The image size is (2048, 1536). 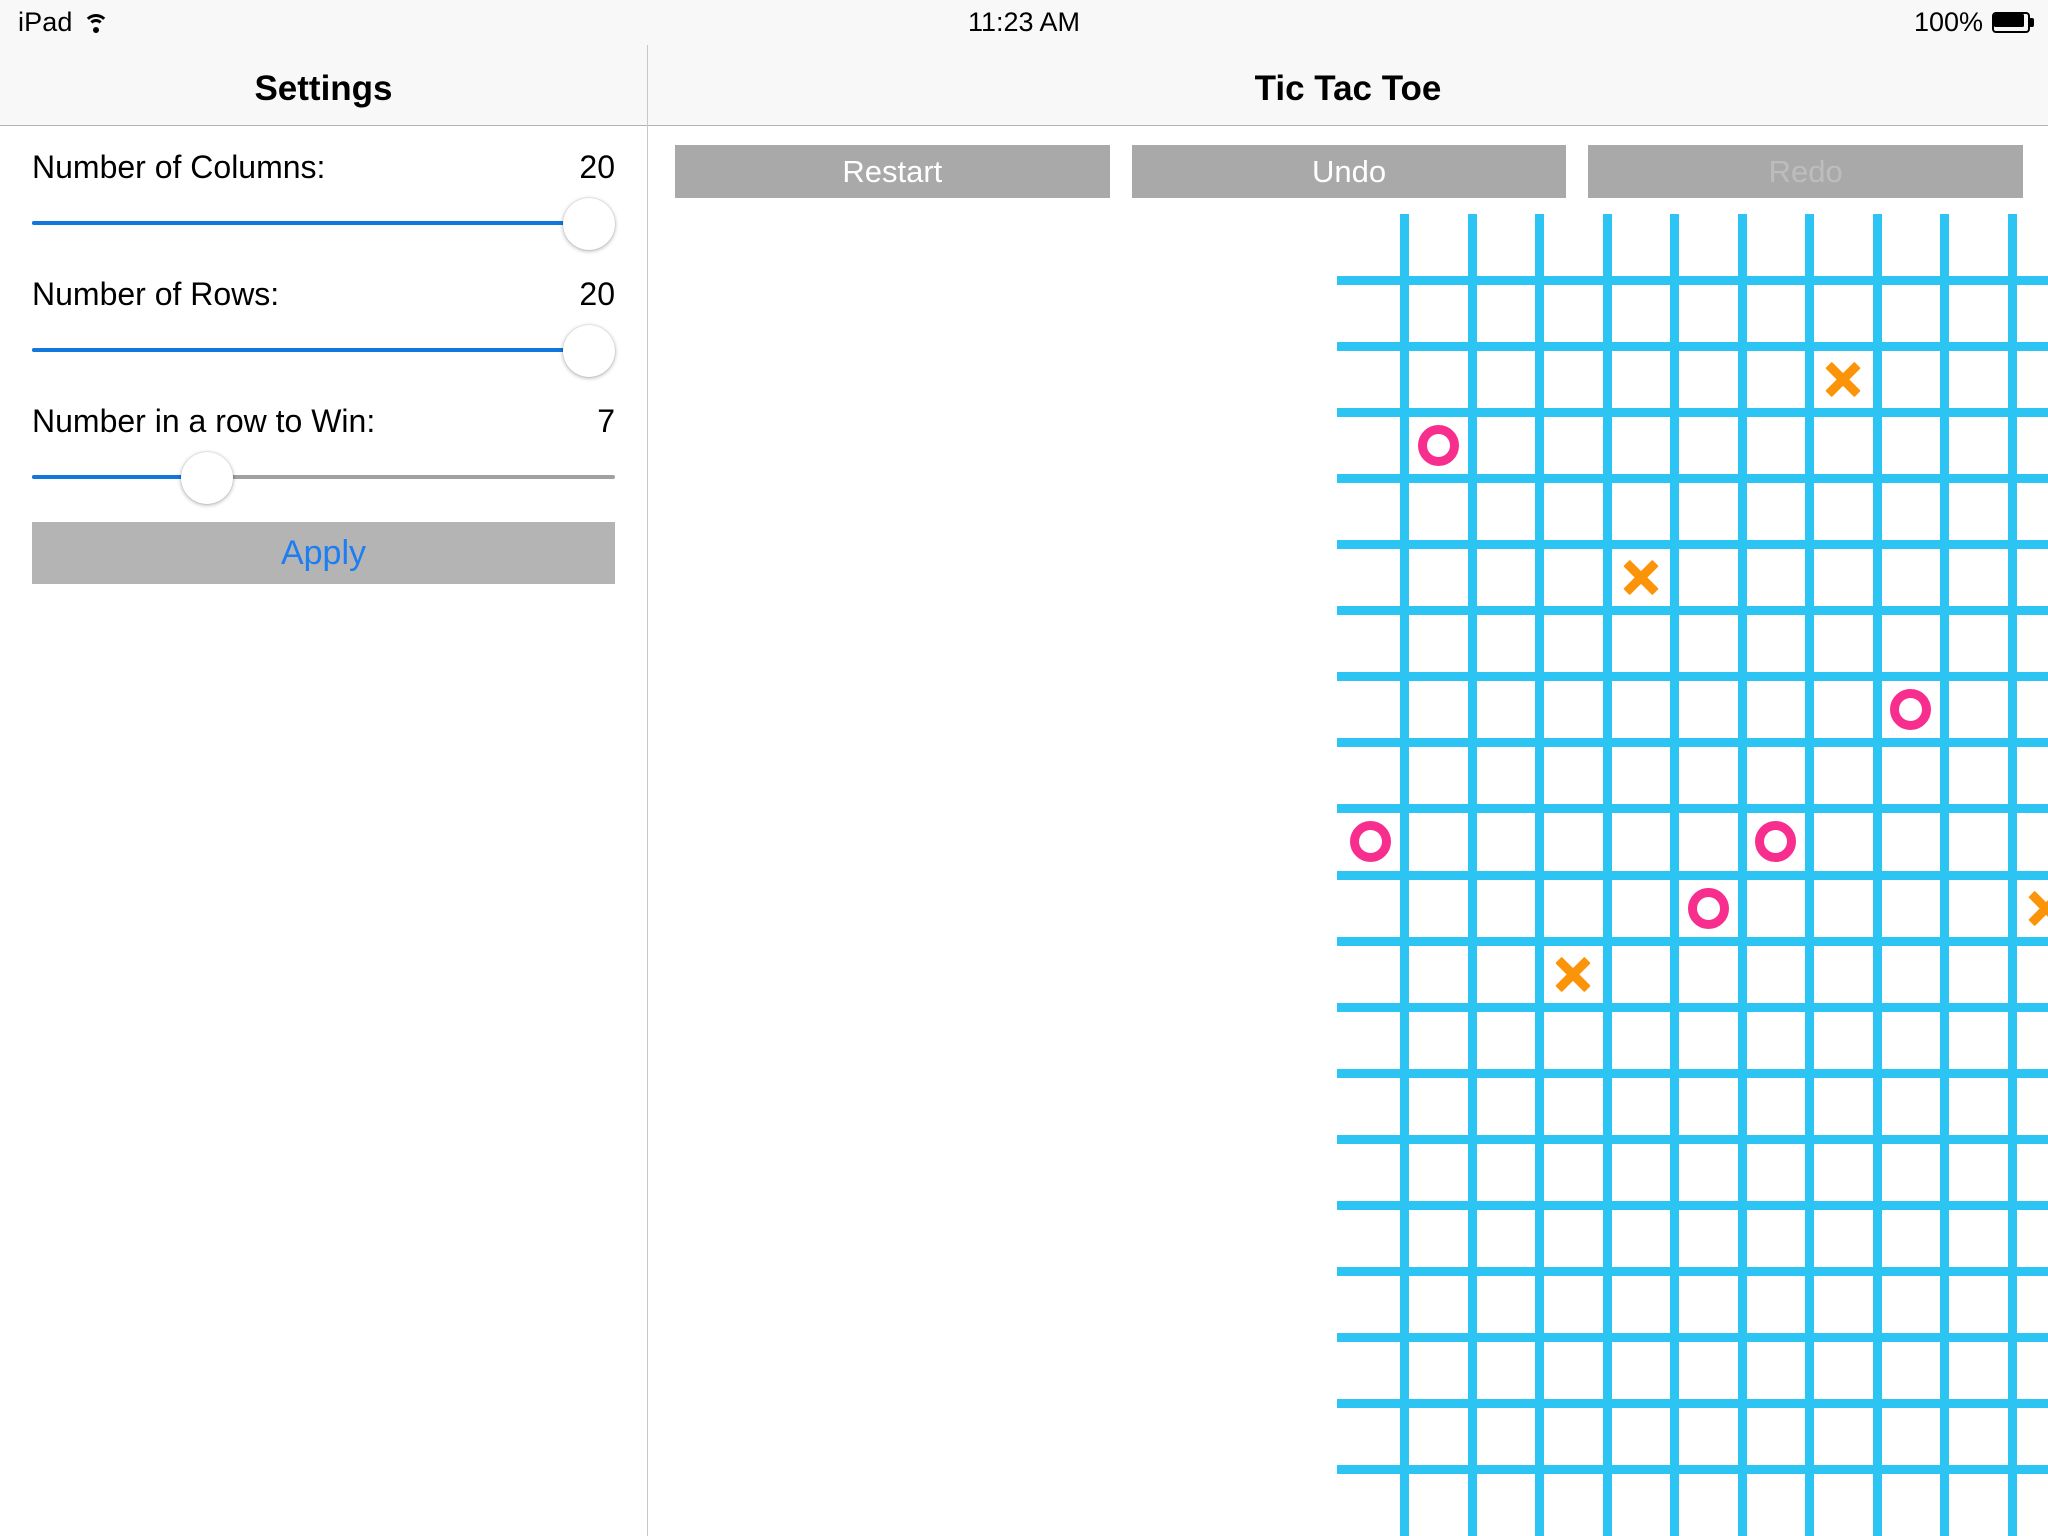 I want to click on rows-slider, so click(x=323, y=350).